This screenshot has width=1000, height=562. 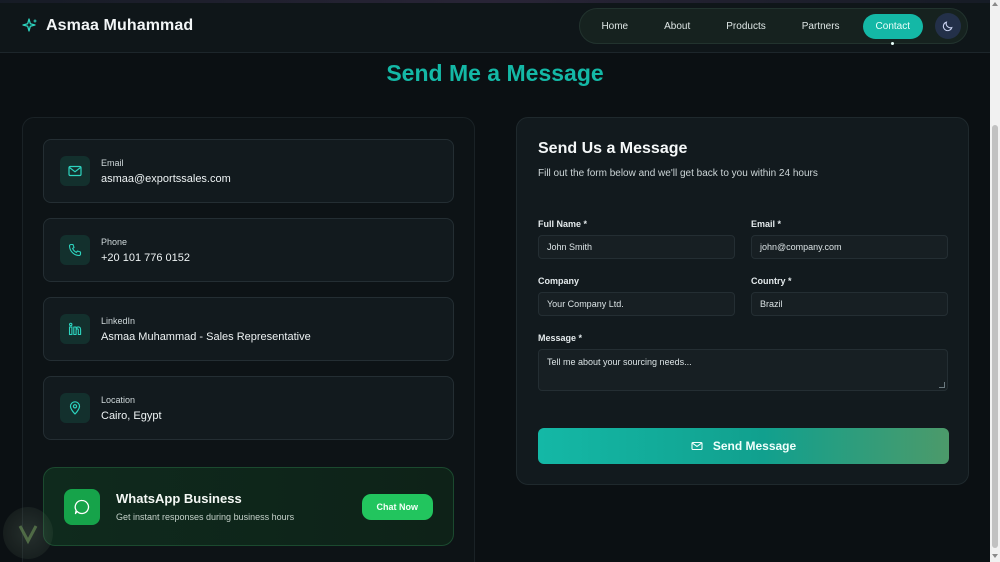 I want to click on linkedin-icon, so click(x=75, y=329).